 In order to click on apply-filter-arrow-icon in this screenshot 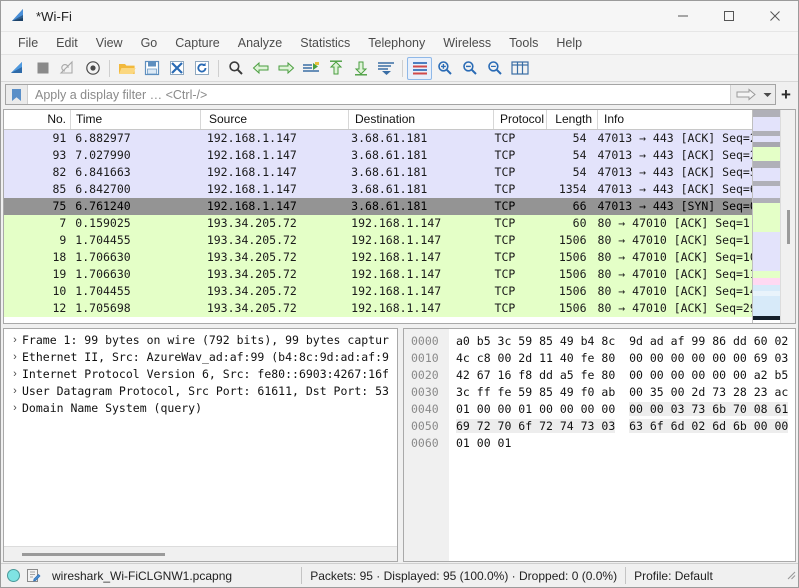, I will do `click(745, 94)`.